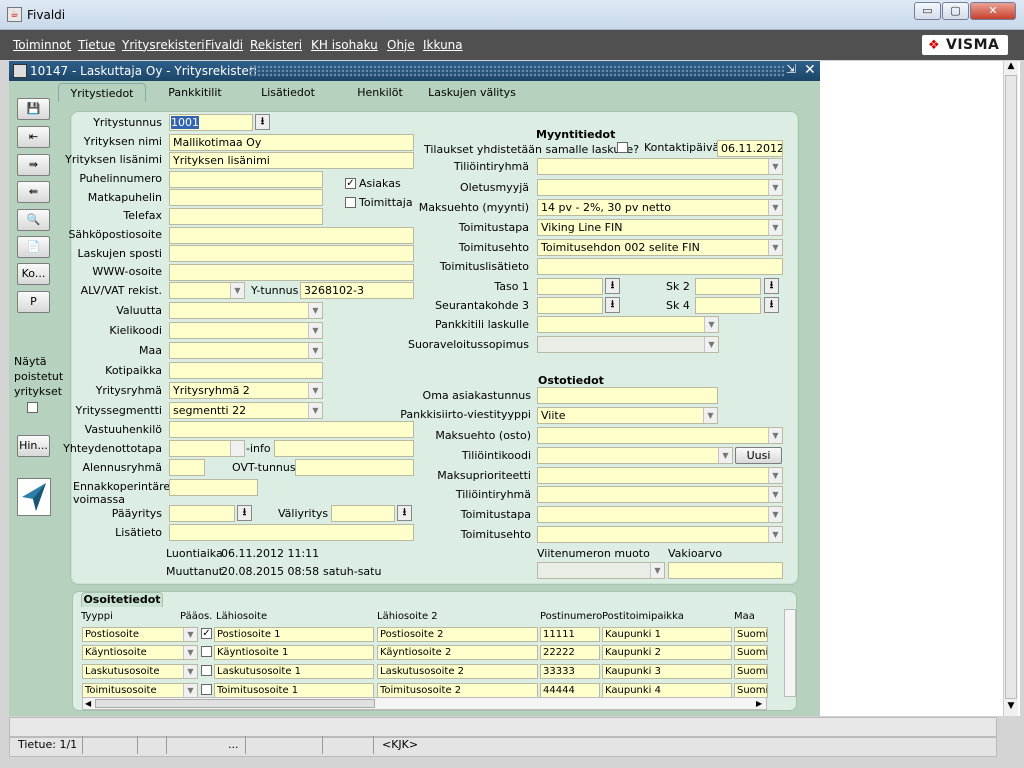 Image resolution: width=1024 pixels, height=768 pixels. What do you see at coordinates (206, 633) in the screenshot?
I see `primary-address-checkbox: ✓` at bounding box center [206, 633].